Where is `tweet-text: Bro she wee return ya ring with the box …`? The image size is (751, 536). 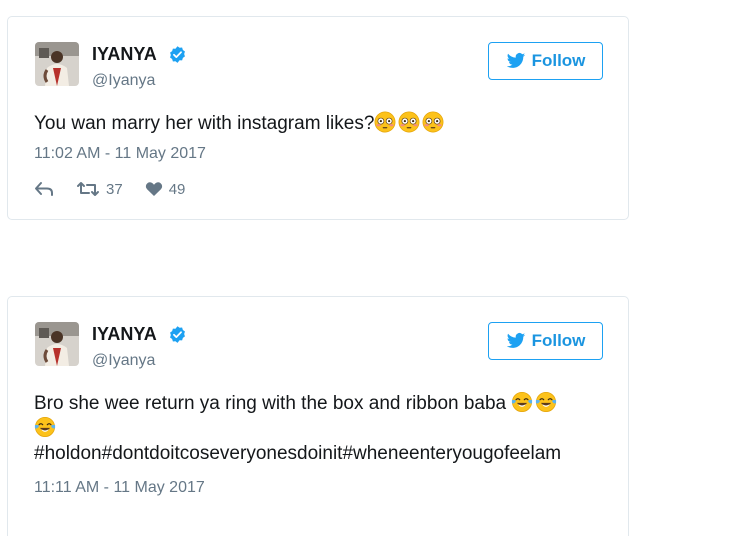
tweet-text: Bro she wee return ya ring with the box … is located at coordinates (316, 428).